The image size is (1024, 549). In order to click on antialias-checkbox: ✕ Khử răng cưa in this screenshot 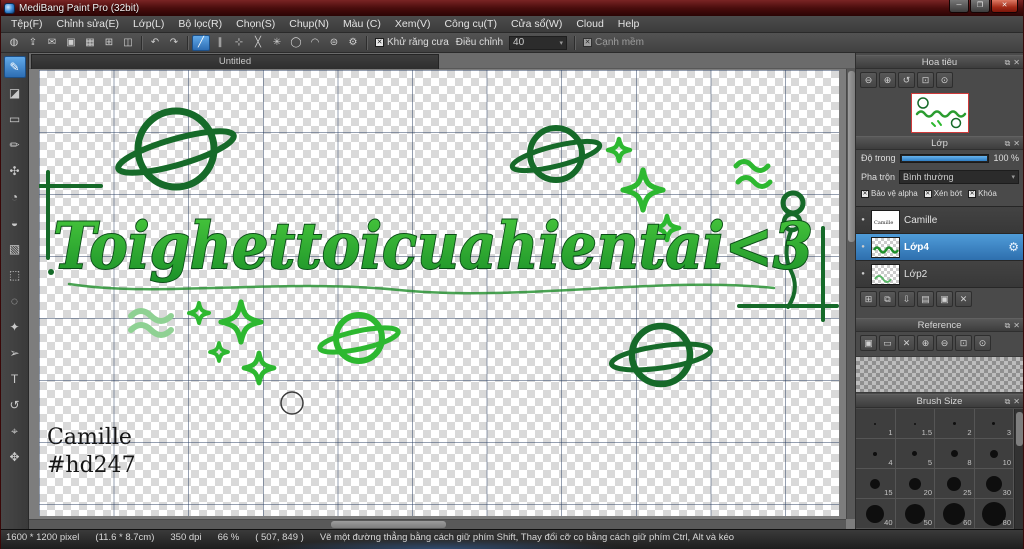, I will do `click(412, 42)`.